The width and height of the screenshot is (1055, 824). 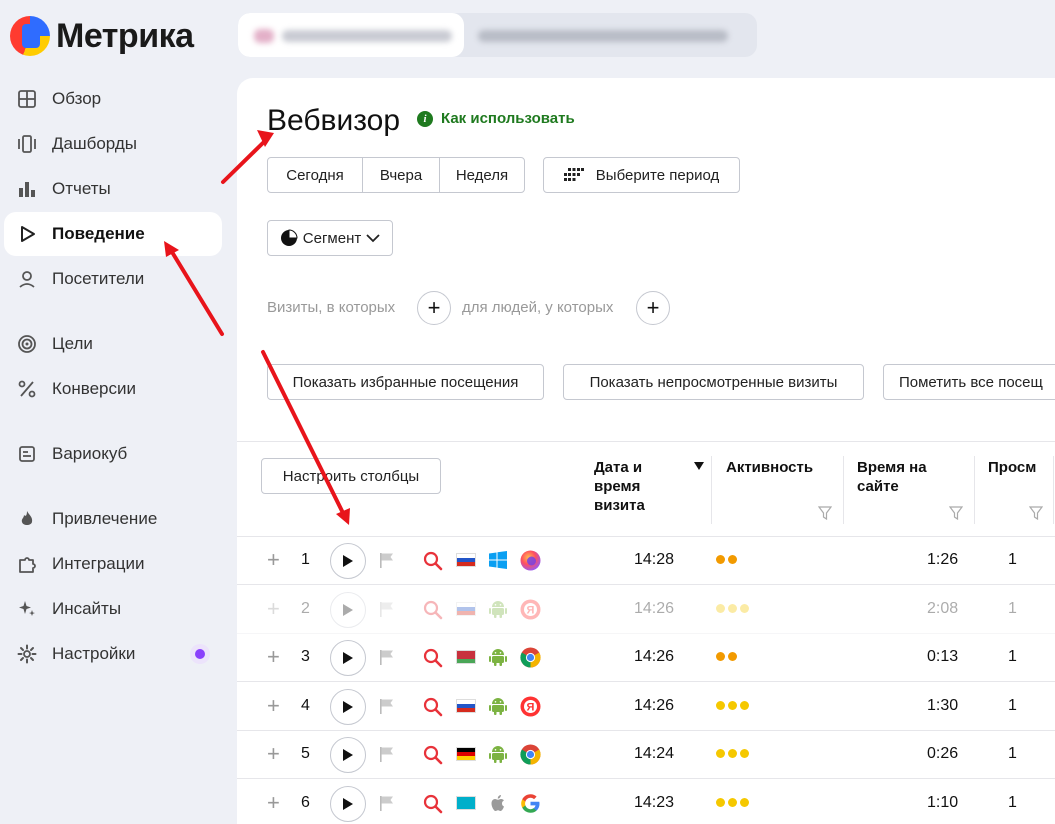 I want to click on row-number: 3, so click(x=305, y=656).